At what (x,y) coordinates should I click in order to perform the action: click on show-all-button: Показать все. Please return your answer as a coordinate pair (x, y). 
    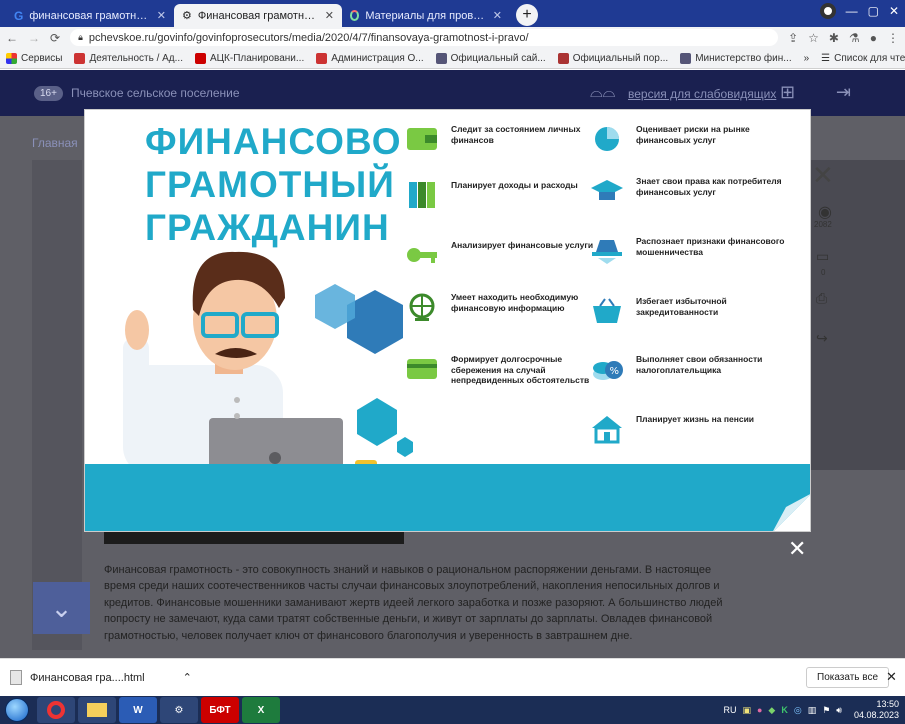
    Looking at the image, I should click on (848, 677).